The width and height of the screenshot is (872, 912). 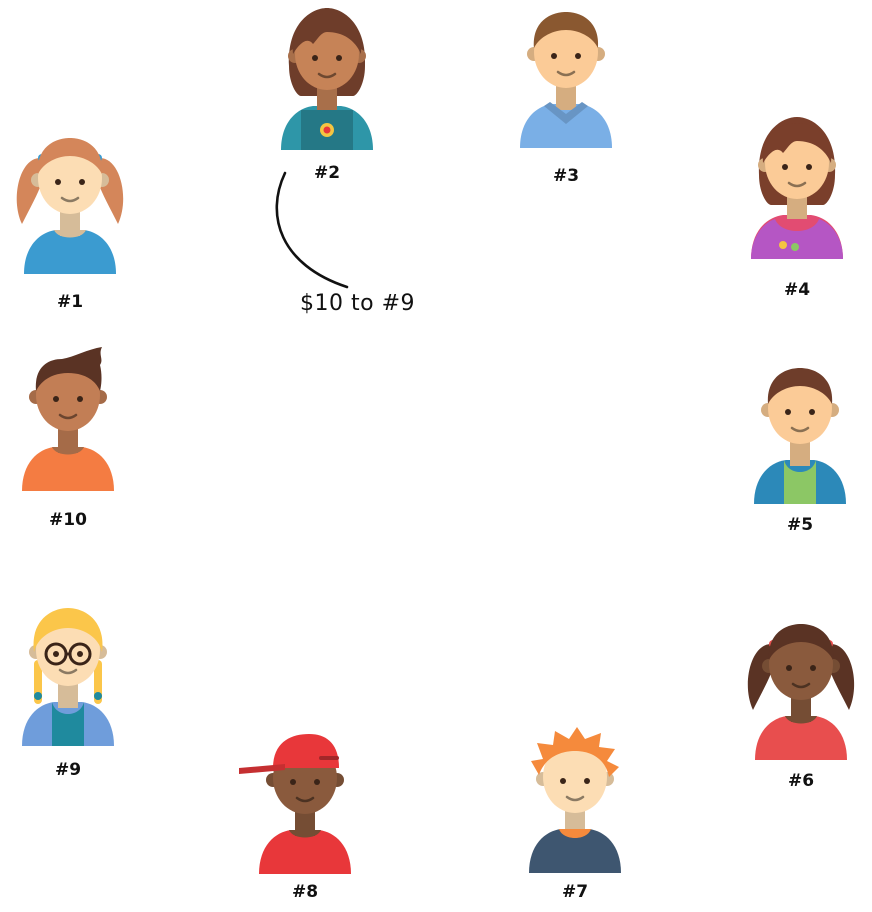 What do you see at coordinates (70, 302) in the screenshot?
I see `person-label-1: #1` at bounding box center [70, 302].